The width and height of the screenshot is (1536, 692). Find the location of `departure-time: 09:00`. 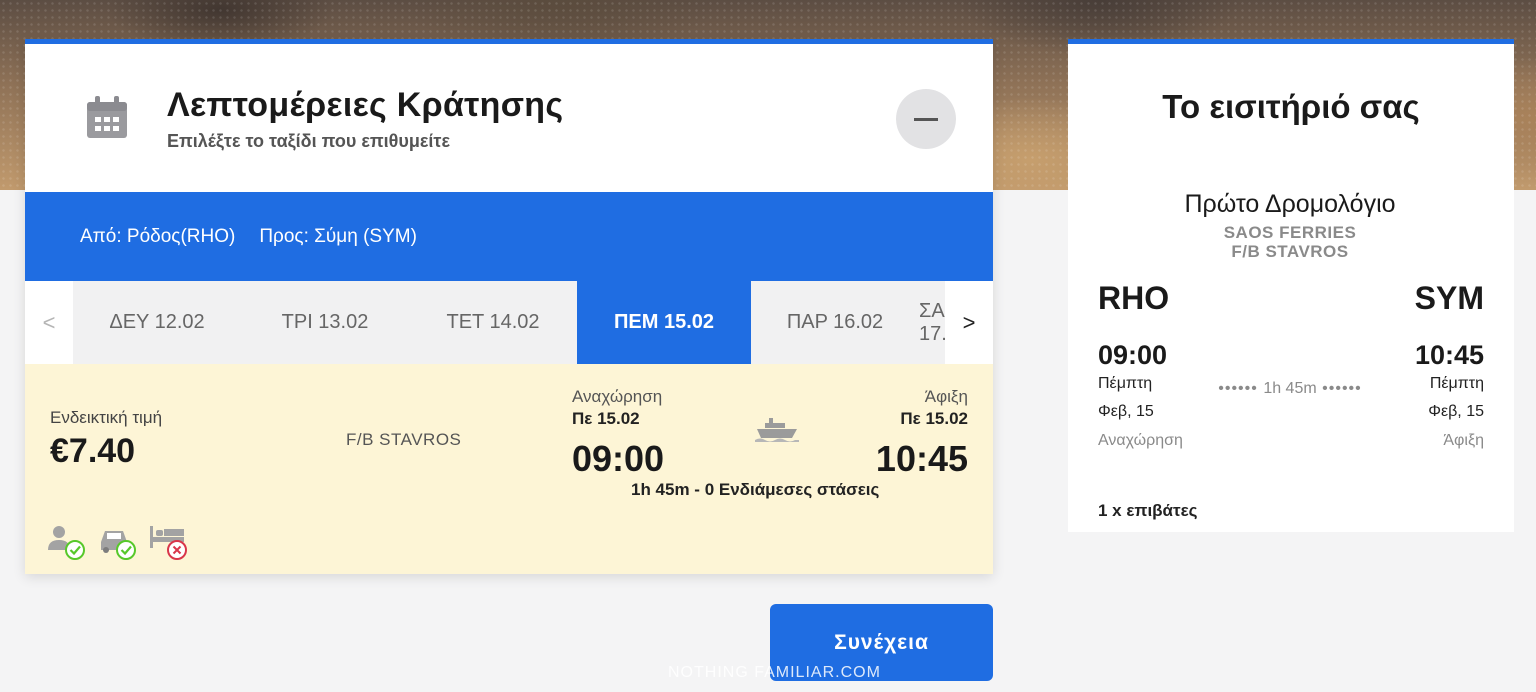

departure-time: 09:00 is located at coordinates (618, 458).